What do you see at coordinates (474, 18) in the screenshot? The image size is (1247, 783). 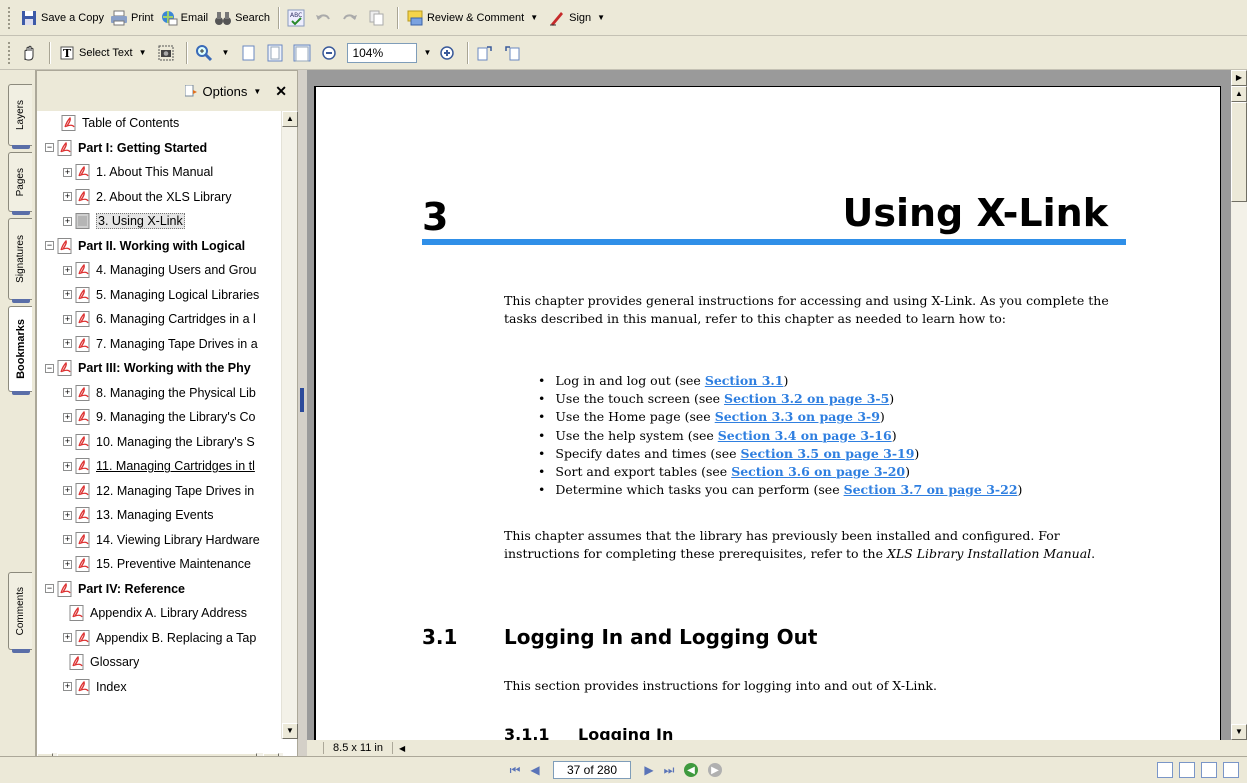 I see `review-comment-button: Review & Comment ▼` at bounding box center [474, 18].